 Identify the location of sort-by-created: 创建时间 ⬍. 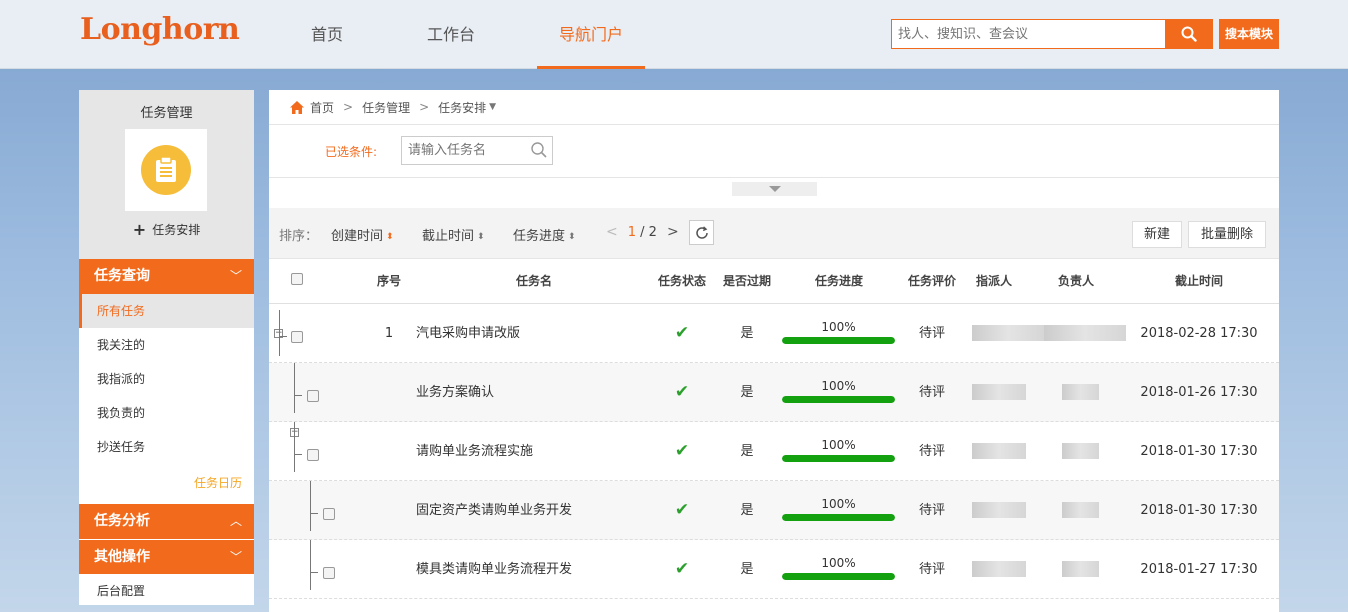
(362, 234).